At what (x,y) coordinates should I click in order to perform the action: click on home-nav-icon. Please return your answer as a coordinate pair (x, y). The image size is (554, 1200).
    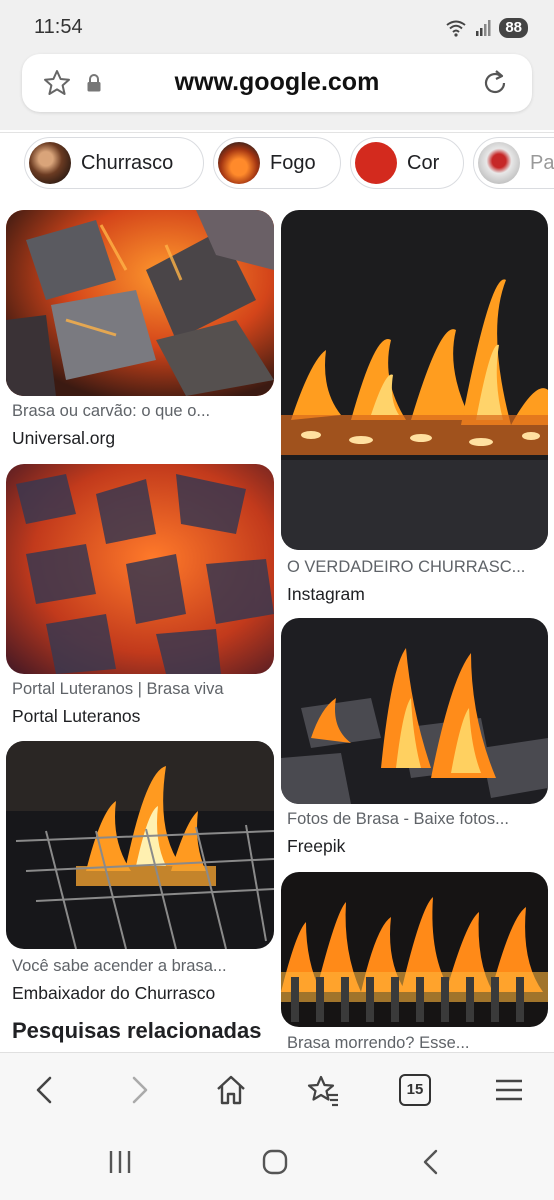
    Looking at the image, I should click on (275, 1162).